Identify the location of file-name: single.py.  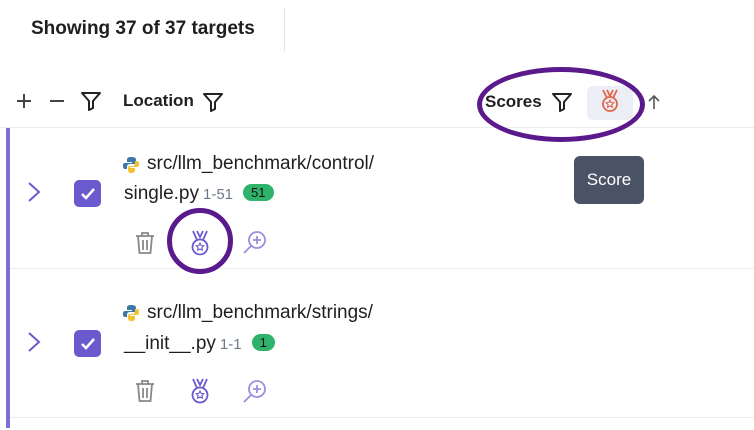
(161, 193).